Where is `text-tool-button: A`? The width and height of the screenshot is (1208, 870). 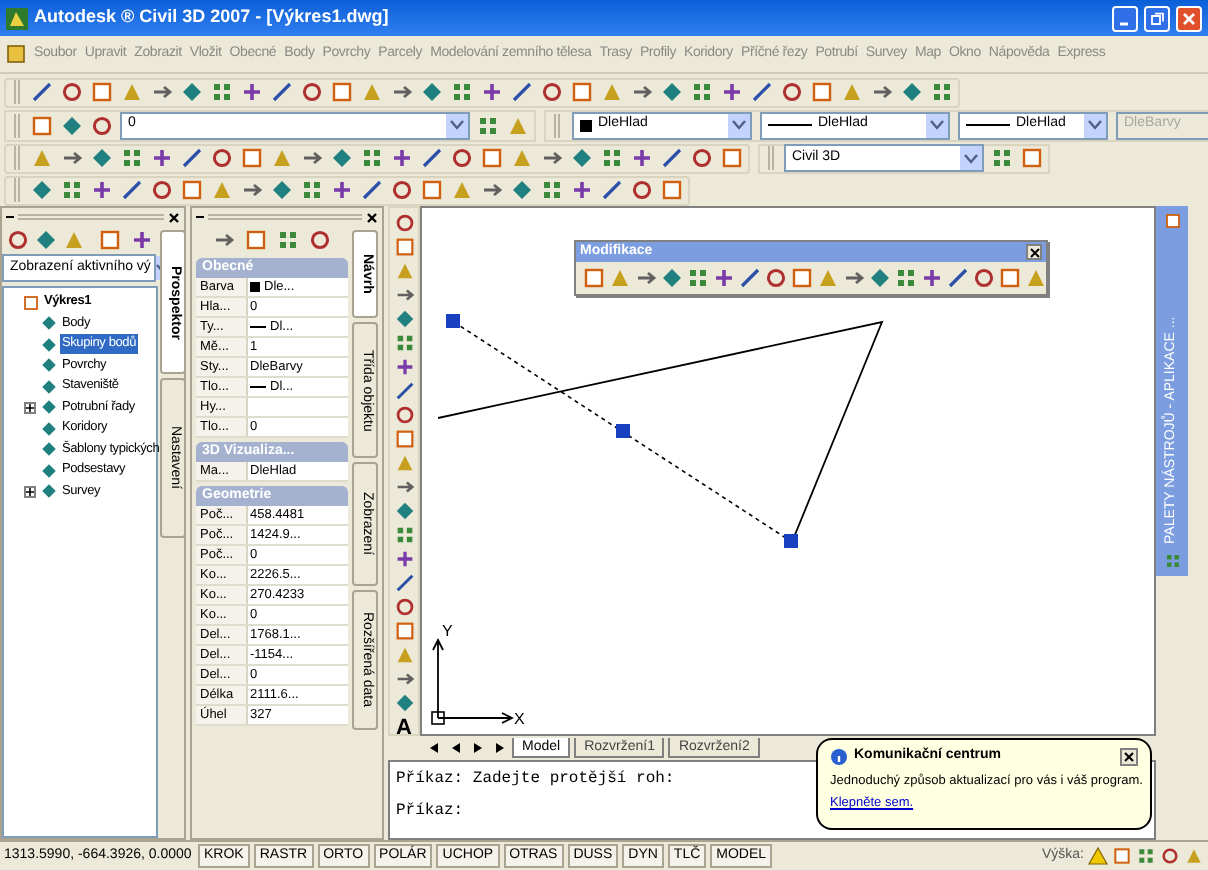 text-tool-button: A is located at coordinates (404, 728).